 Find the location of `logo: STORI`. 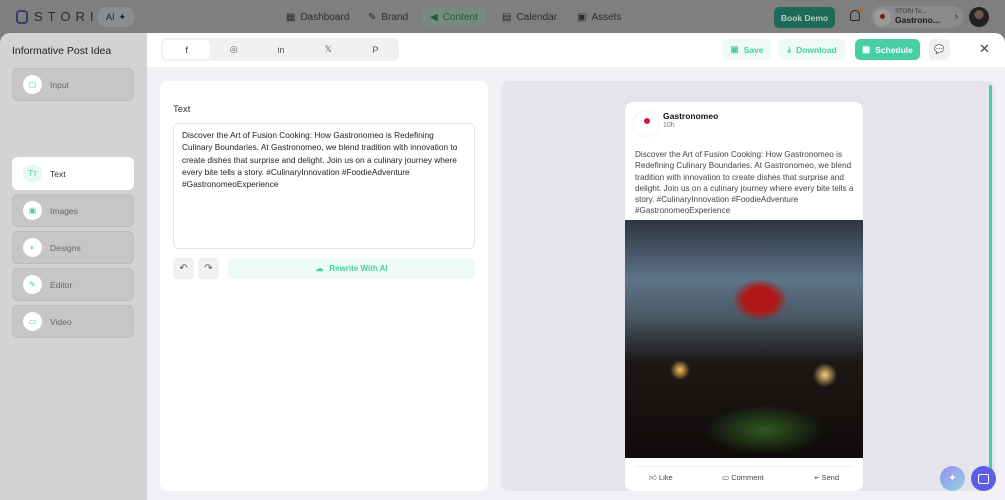

logo: STORI is located at coordinates (57, 16).